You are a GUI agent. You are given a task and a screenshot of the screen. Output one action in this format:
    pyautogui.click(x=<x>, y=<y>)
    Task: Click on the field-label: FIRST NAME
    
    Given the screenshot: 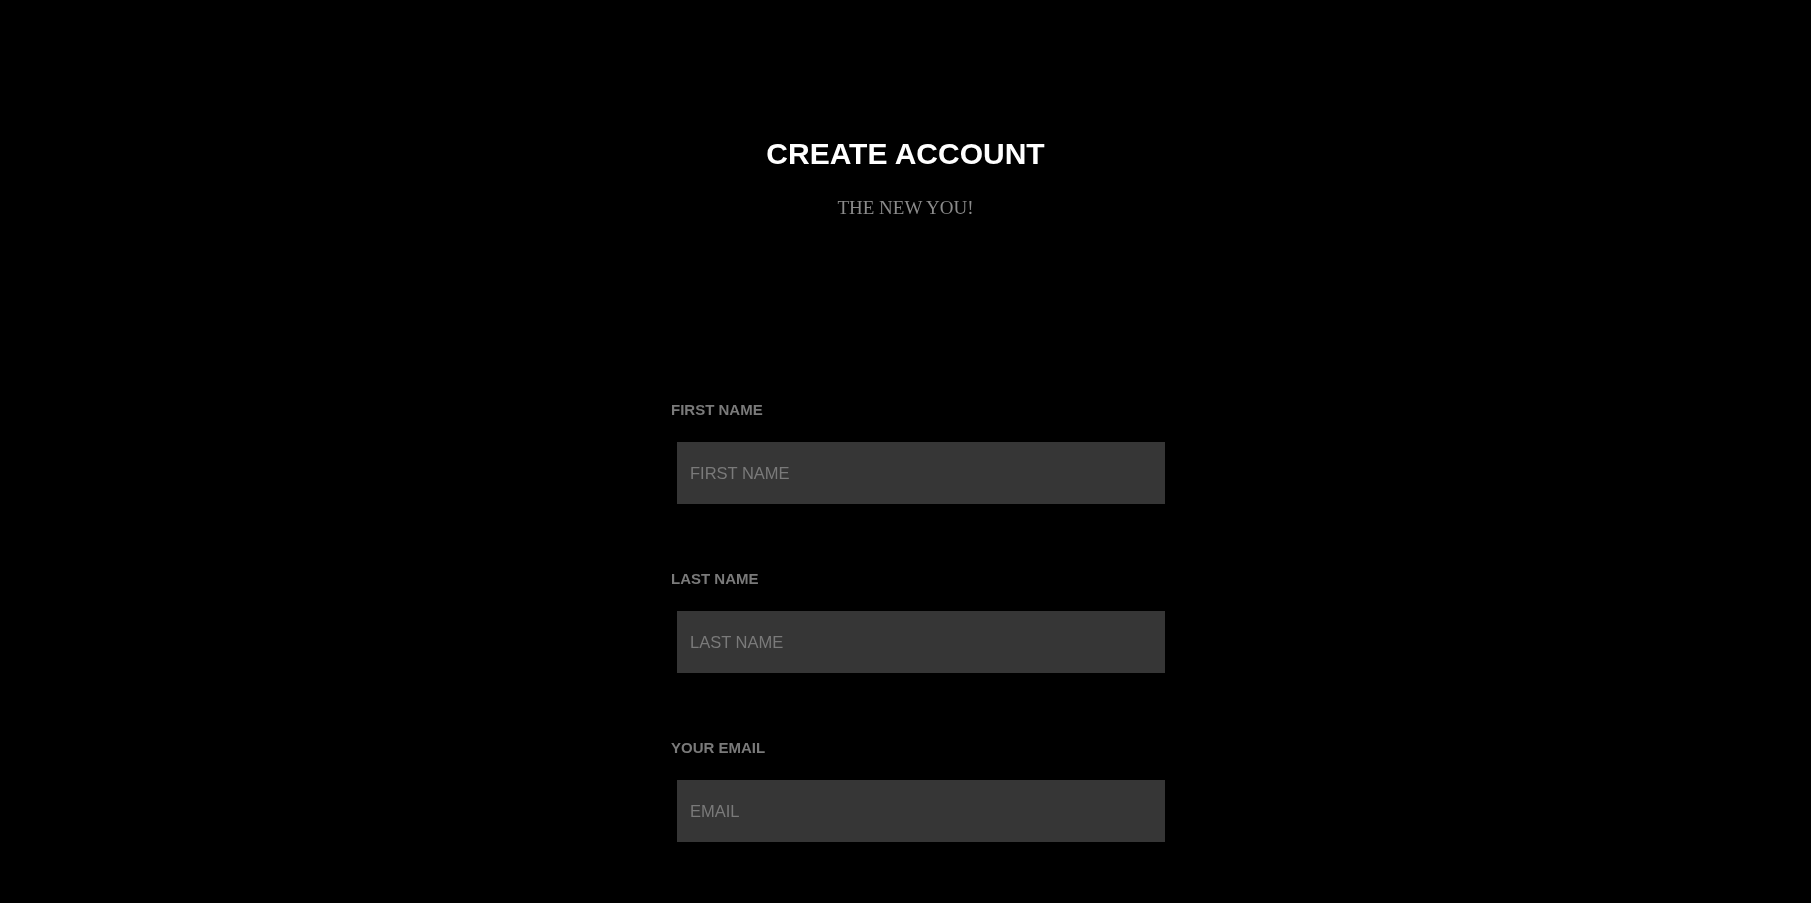 What is the action you would take?
    pyautogui.click(x=717, y=410)
    